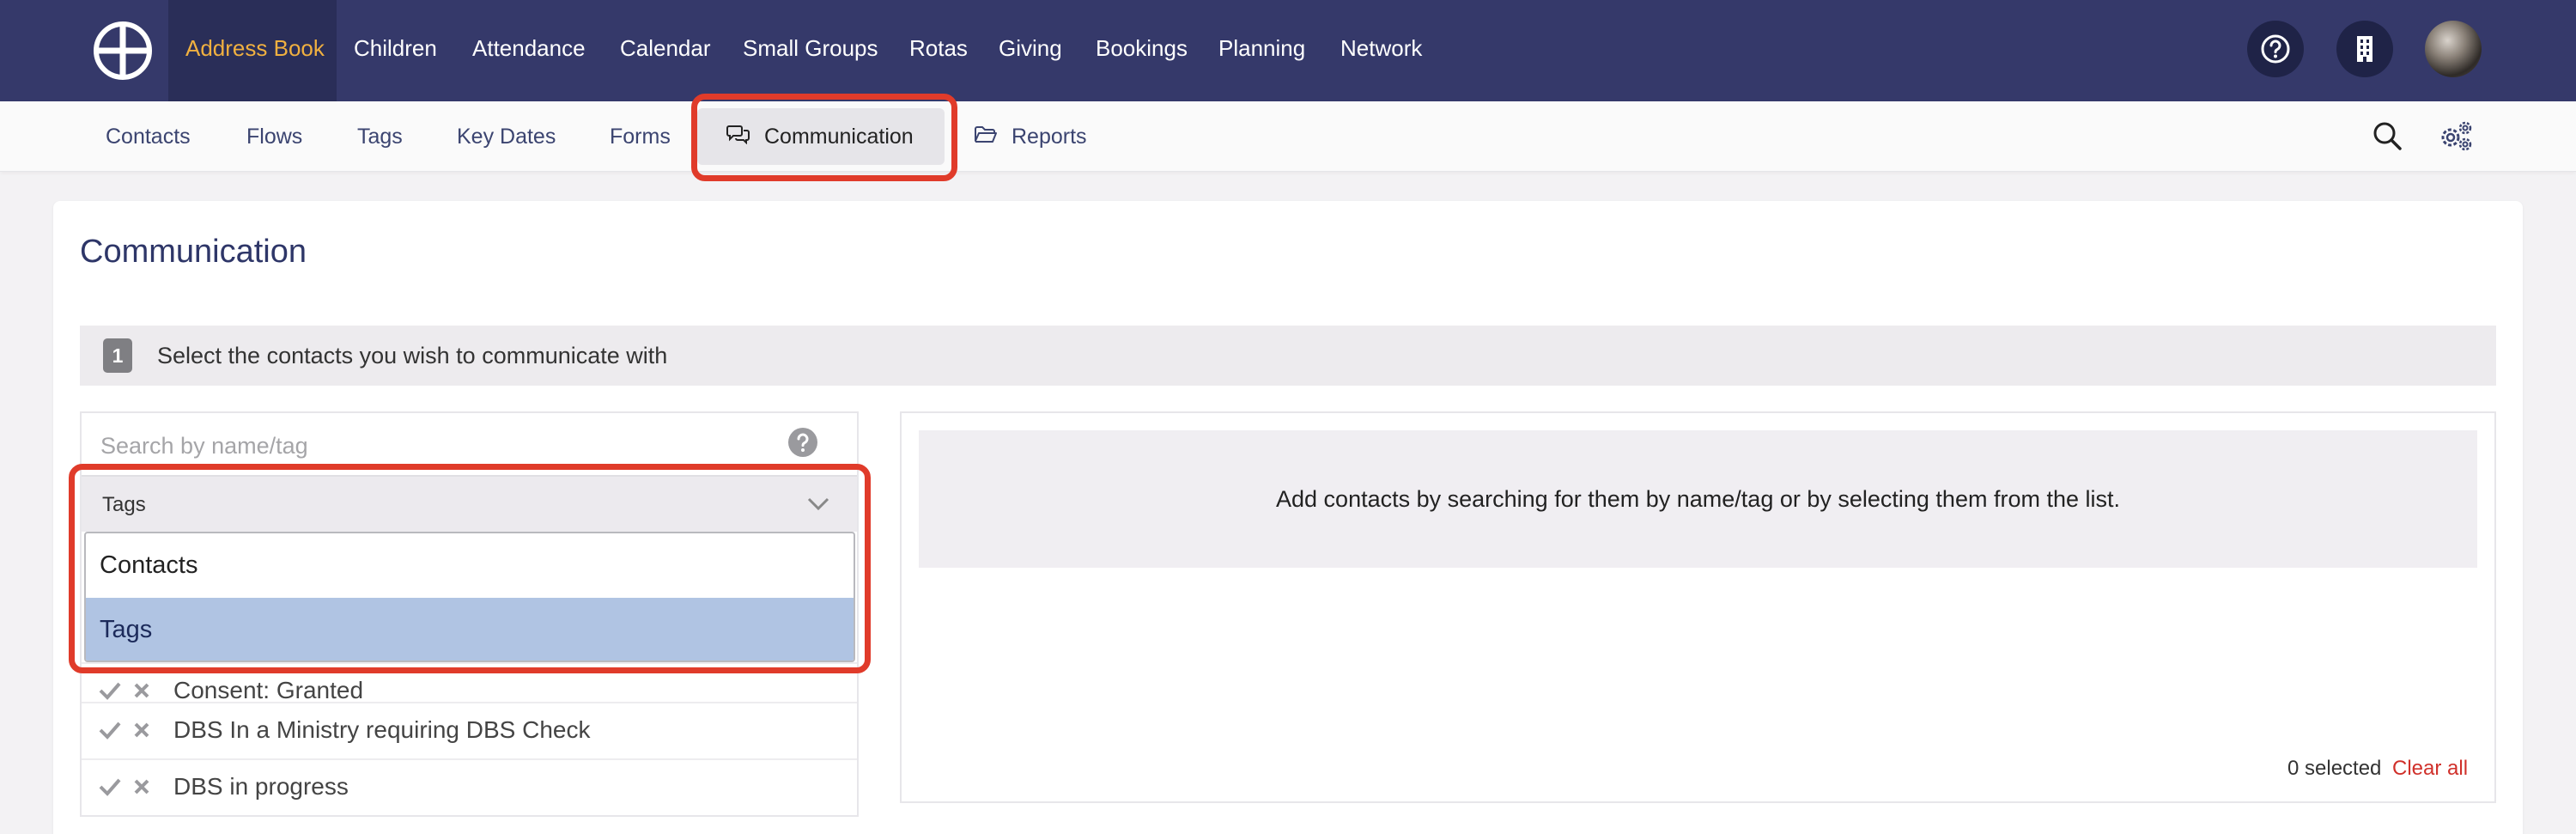  Describe the element at coordinates (470, 786) in the screenshot. I see `tag-row: DBS in progress` at that location.